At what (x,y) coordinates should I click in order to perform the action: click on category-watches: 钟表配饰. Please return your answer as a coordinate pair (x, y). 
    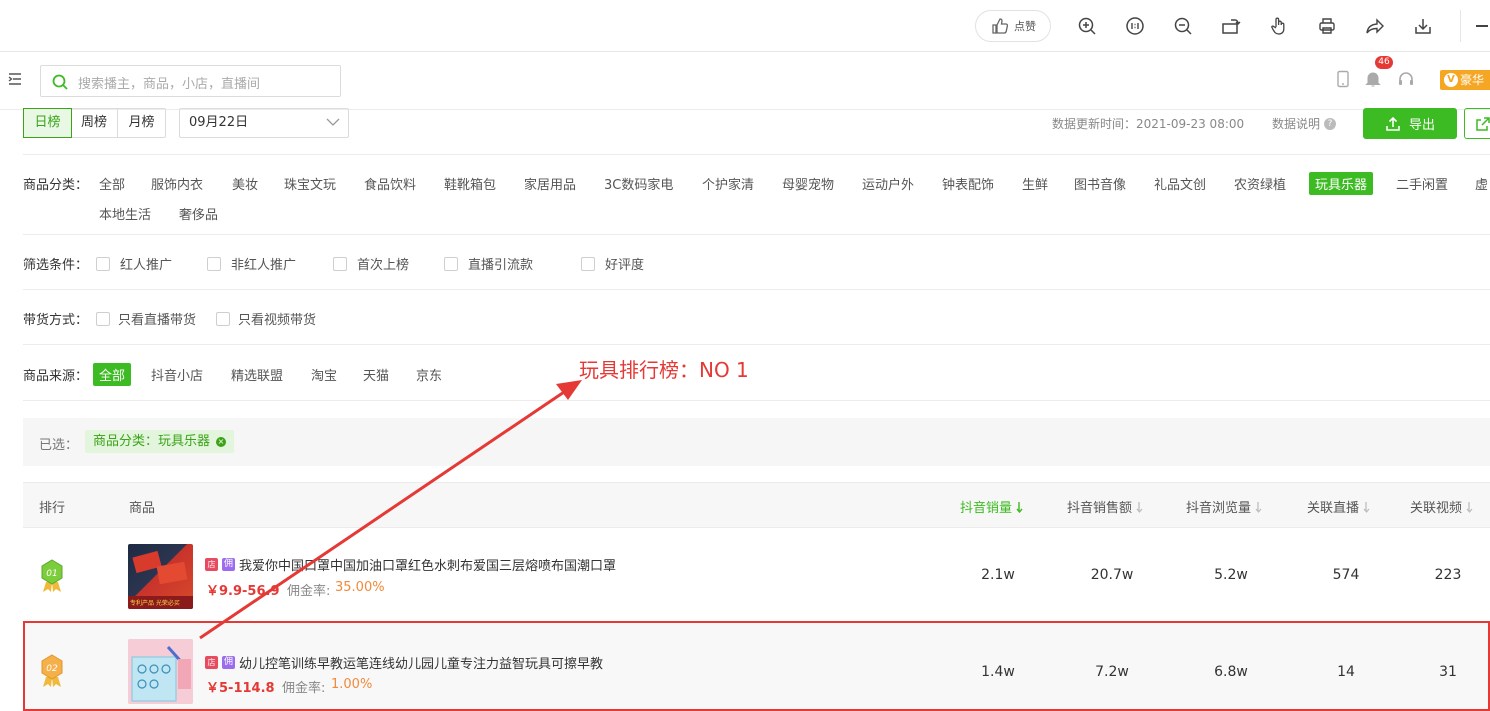
    Looking at the image, I should click on (968, 183).